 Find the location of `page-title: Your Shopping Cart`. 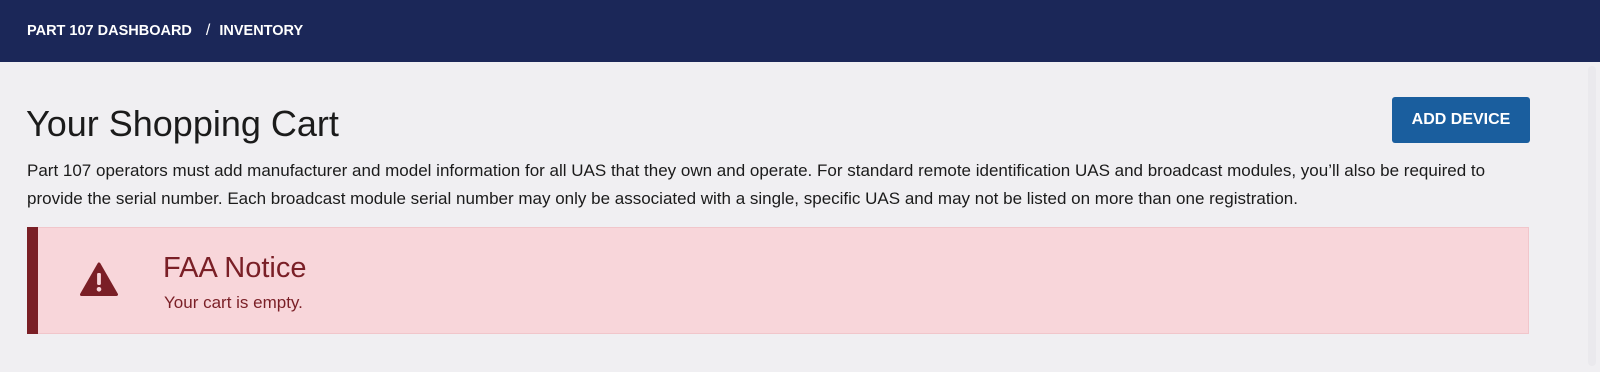

page-title: Your Shopping Cart is located at coordinates (182, 123).